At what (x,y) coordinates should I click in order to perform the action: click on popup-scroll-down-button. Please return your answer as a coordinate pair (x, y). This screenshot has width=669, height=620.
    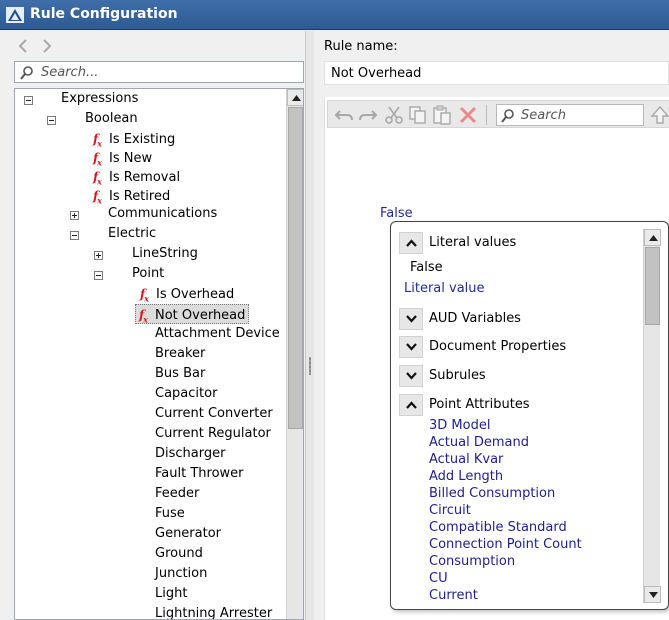
    Looking at the image, I should click on (652, 594).